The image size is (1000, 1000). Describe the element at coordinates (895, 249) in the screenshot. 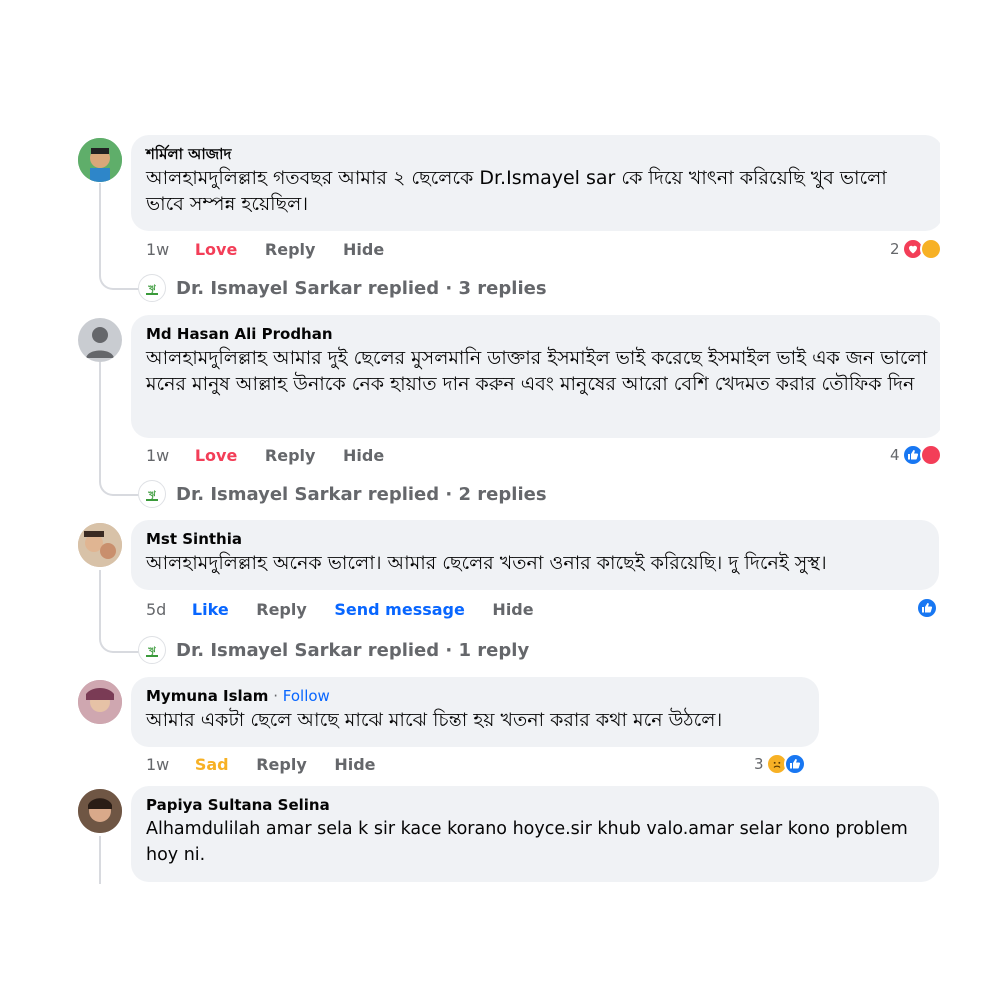

I see `reaction-count: 2` at that location.